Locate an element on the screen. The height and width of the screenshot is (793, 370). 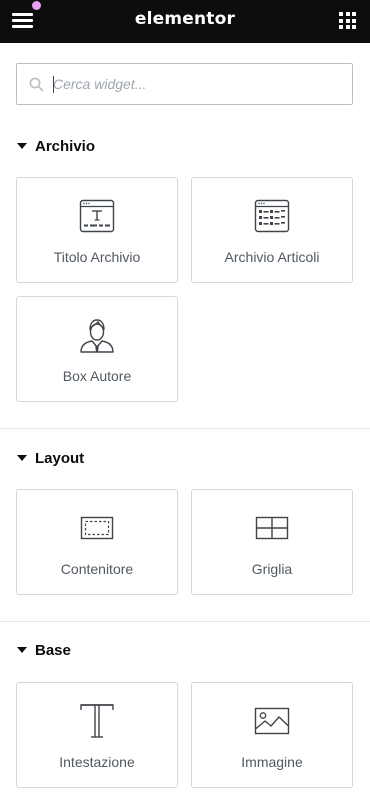
search-input is located at coordinates (198, 84).